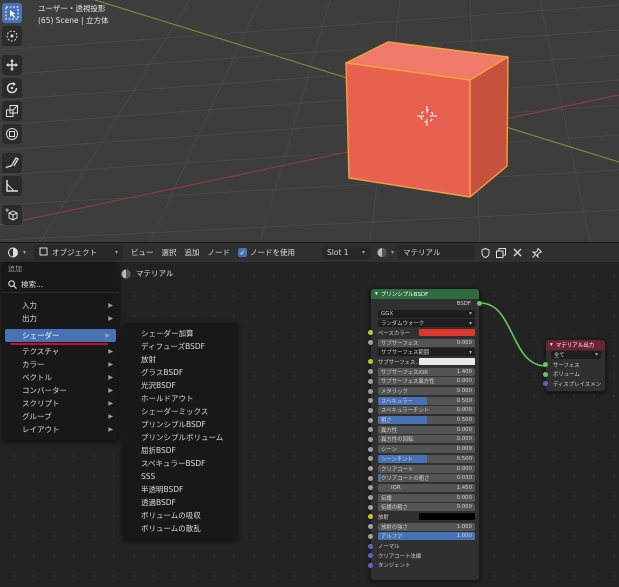  Describe the element at coordinates (180, 372) in the screenshot. I see `shader-menu-item: グラスBSDF` at that location.